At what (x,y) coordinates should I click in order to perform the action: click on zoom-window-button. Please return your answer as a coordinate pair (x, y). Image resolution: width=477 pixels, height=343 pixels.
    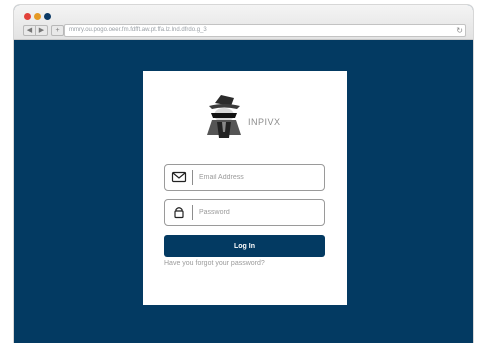
    Looking at the image, I should click on (47, 16).